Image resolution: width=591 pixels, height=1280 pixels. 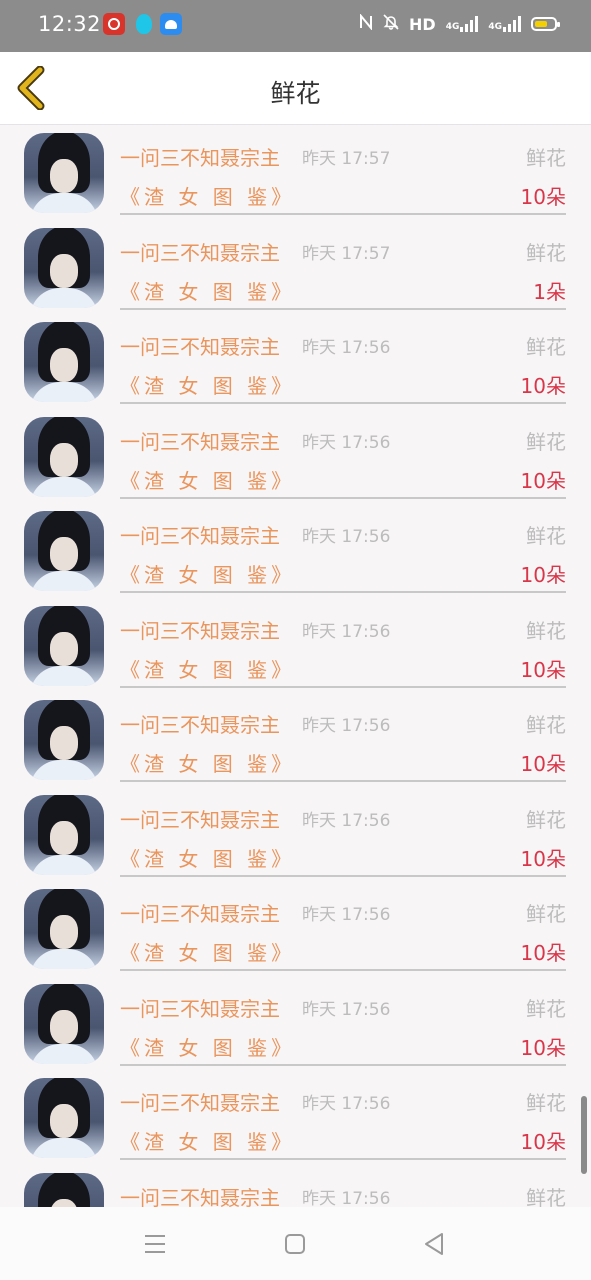 What do you see at coordinates (422, 24) in the screenshot?
I see `hd-label: HD` at bounding box center [422, 24].